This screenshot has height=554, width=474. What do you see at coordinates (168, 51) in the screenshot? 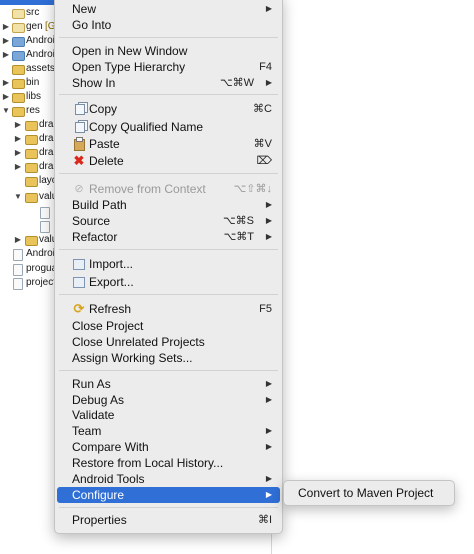
I see `menu-item-open-in-new-window: Open in New Window` at bounding box center [168, 51].